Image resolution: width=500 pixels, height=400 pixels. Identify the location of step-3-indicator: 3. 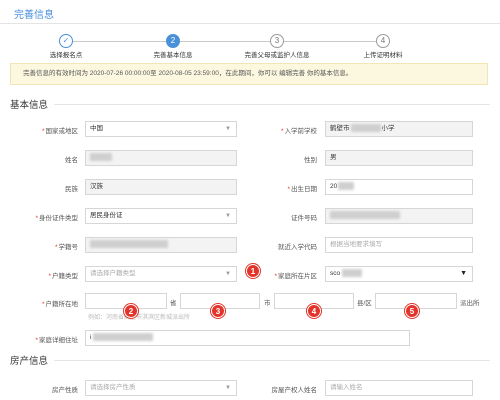
(277, 41).